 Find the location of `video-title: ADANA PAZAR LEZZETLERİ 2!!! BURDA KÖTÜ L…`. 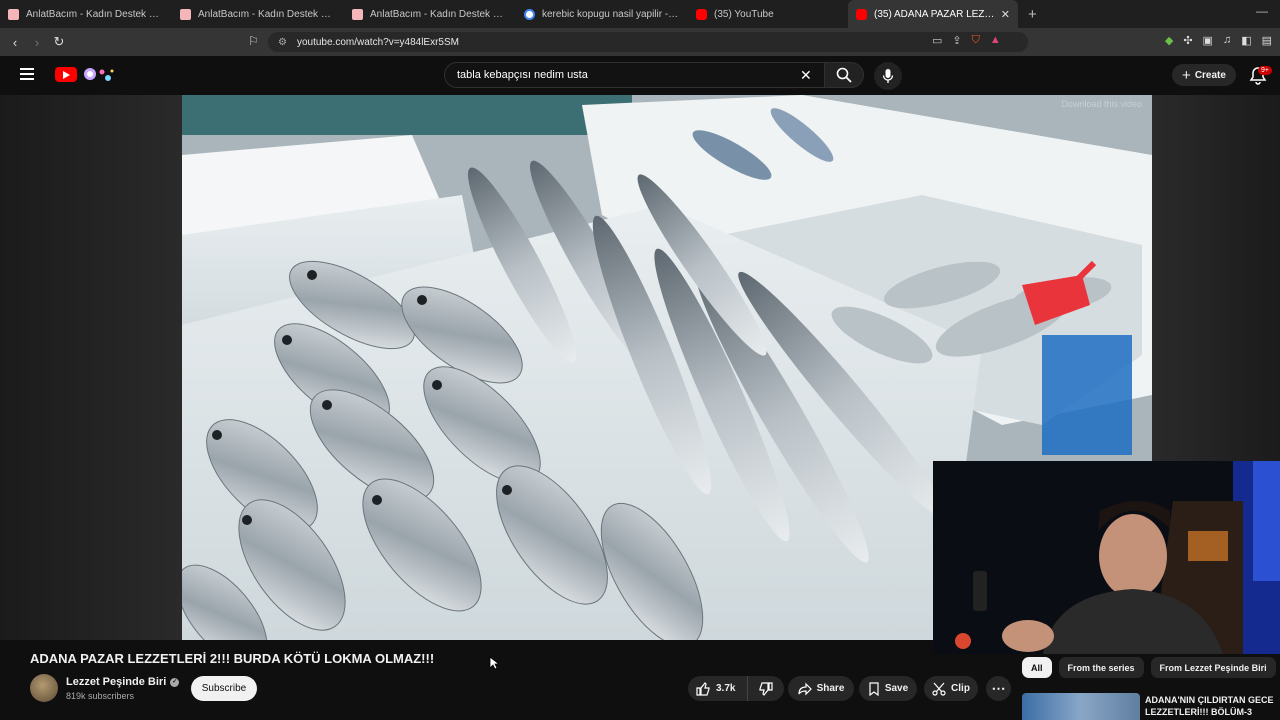

video-title: ADANA PAZAR LEZZETLERİ 2!!! BURDA KÖTÜ L… is located at coordinates (232, 658).